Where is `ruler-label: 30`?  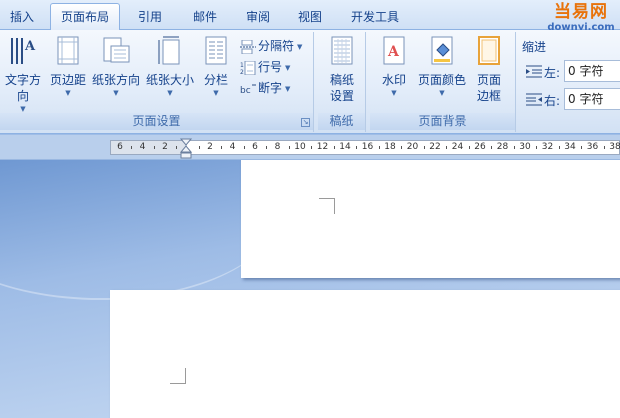 ruler-label: 30 is located at coordinates (525, 147).